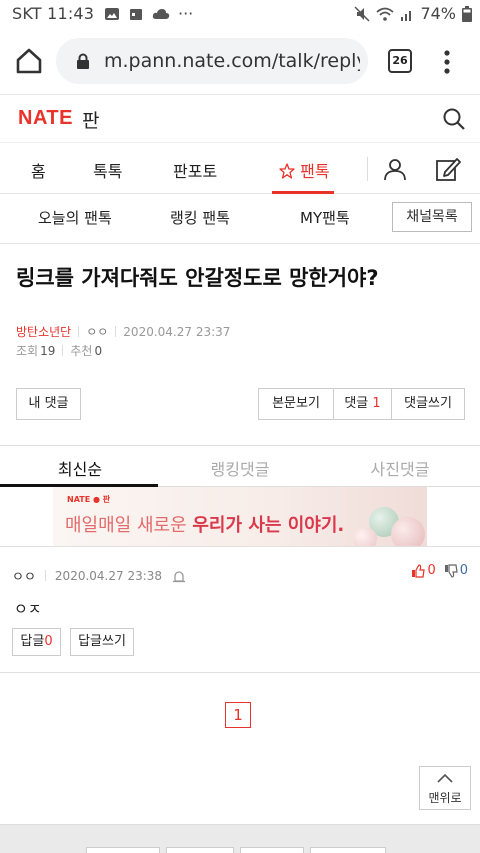 The height and width of the screenshot is (853, 480). What do you see at coordinates (129, 525) in the screenshot?
I see `banner-text-plain: 매일매일 새로운` at bounding box center [129, 525].